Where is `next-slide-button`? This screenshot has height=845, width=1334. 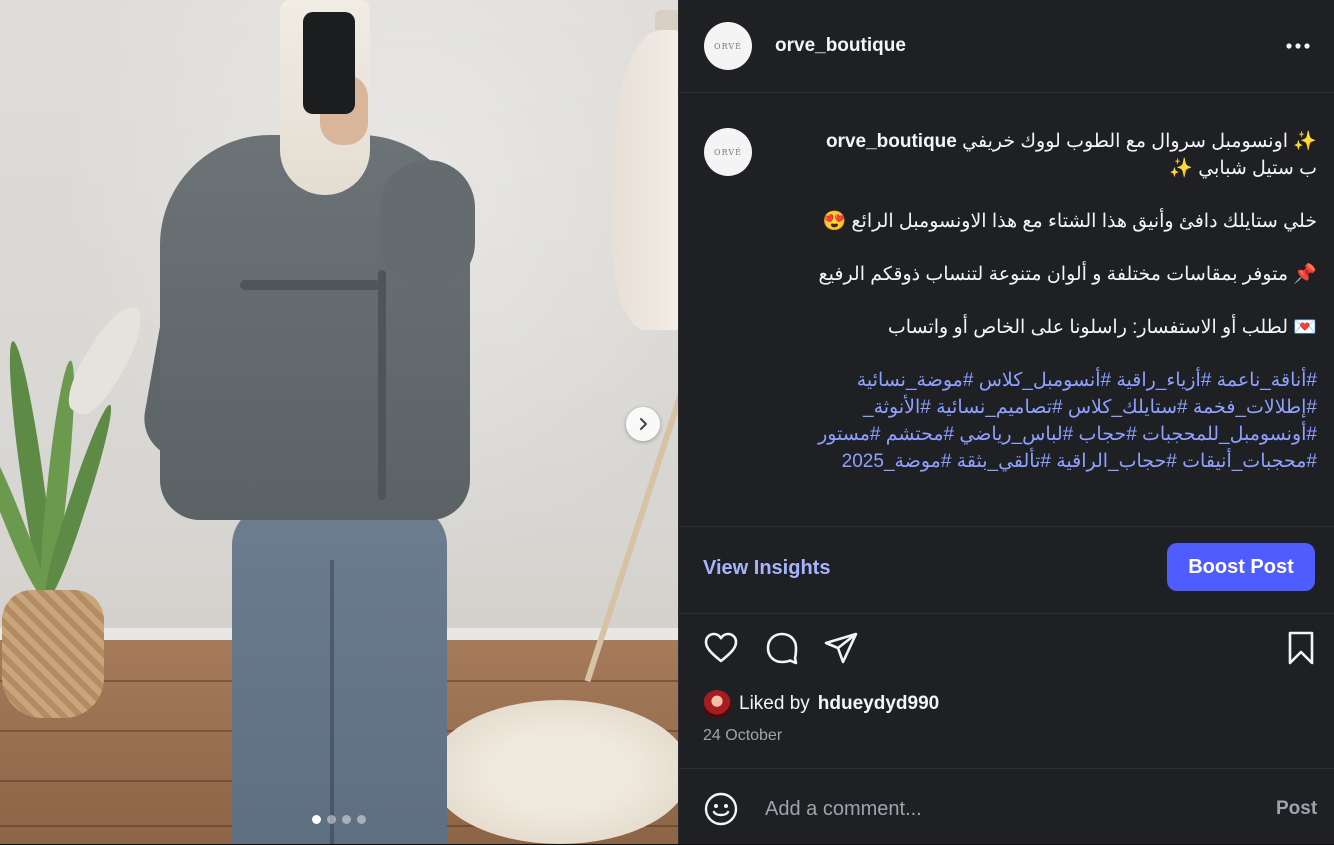
next-slide-button is located at coordinates (643, 424).